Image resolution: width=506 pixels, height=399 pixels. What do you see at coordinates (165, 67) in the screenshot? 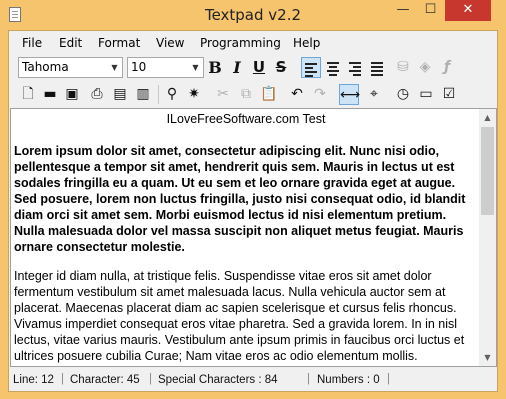
I see `font-size-select: 10 ▼` at bounding box center [165, 67].